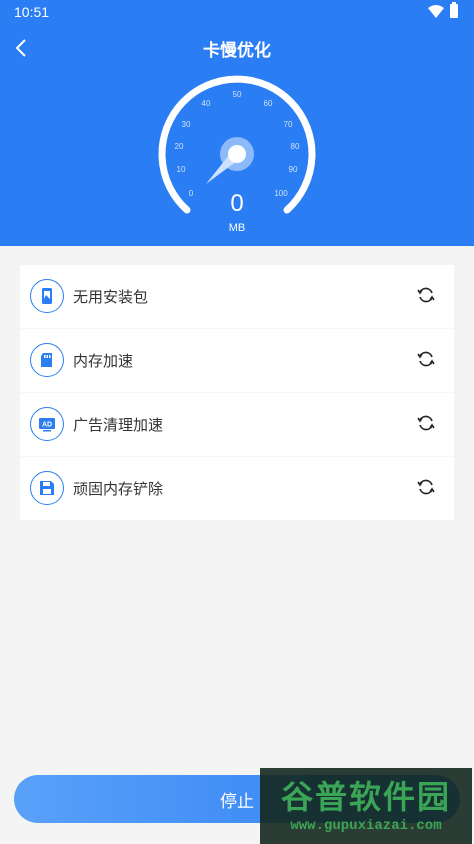 This screenshot has height=844, width=474. Describe the element at coordinates (268, 103) in the screenshot. I see `gauge-tick: 60` at that location.